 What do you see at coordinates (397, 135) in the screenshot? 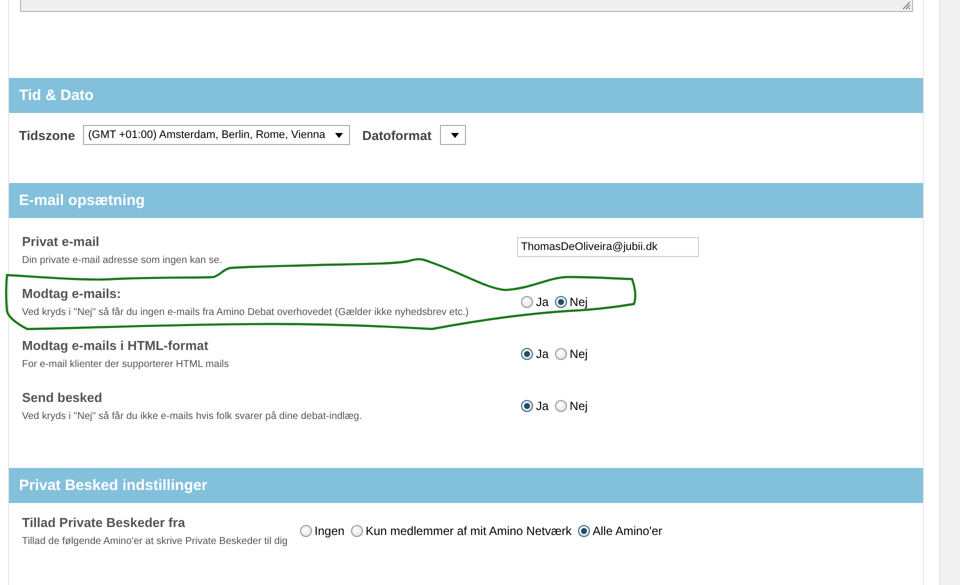
I see `field-label: Datoformat` at bounding box center [397, 135].